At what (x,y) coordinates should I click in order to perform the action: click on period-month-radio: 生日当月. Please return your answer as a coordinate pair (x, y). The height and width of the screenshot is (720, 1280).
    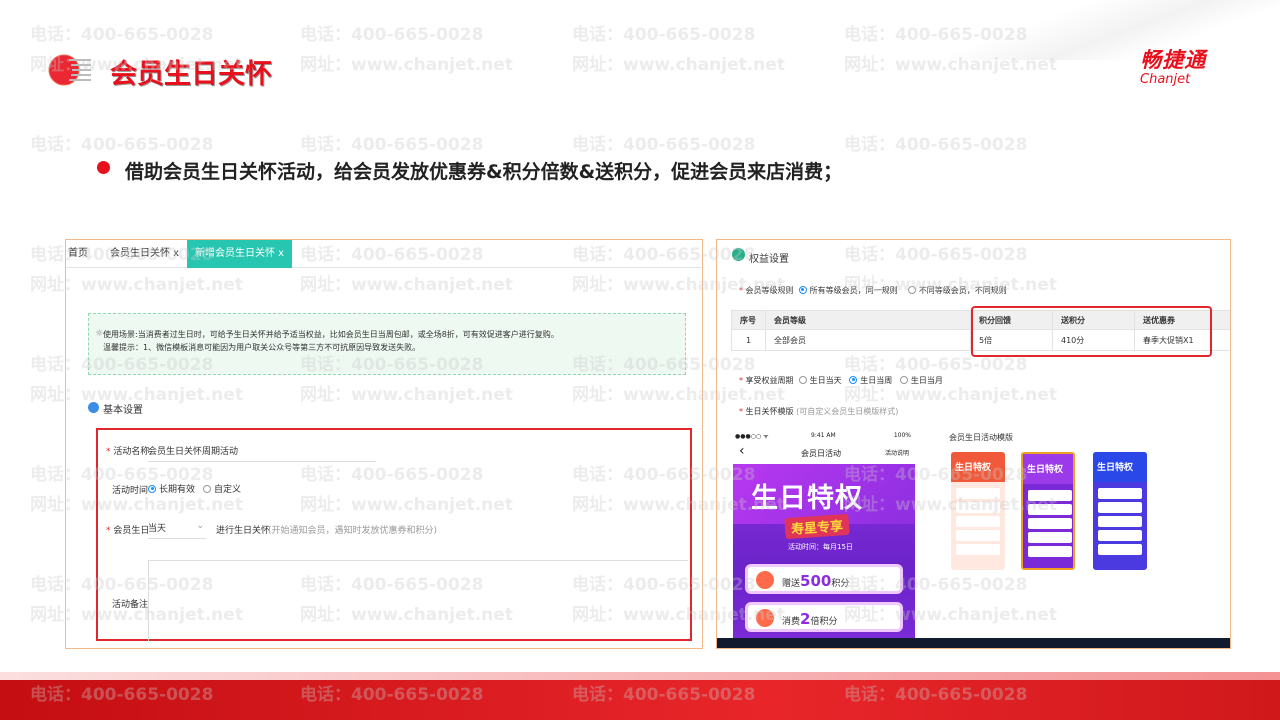
    Looking at the image, I should click on (921, 380).